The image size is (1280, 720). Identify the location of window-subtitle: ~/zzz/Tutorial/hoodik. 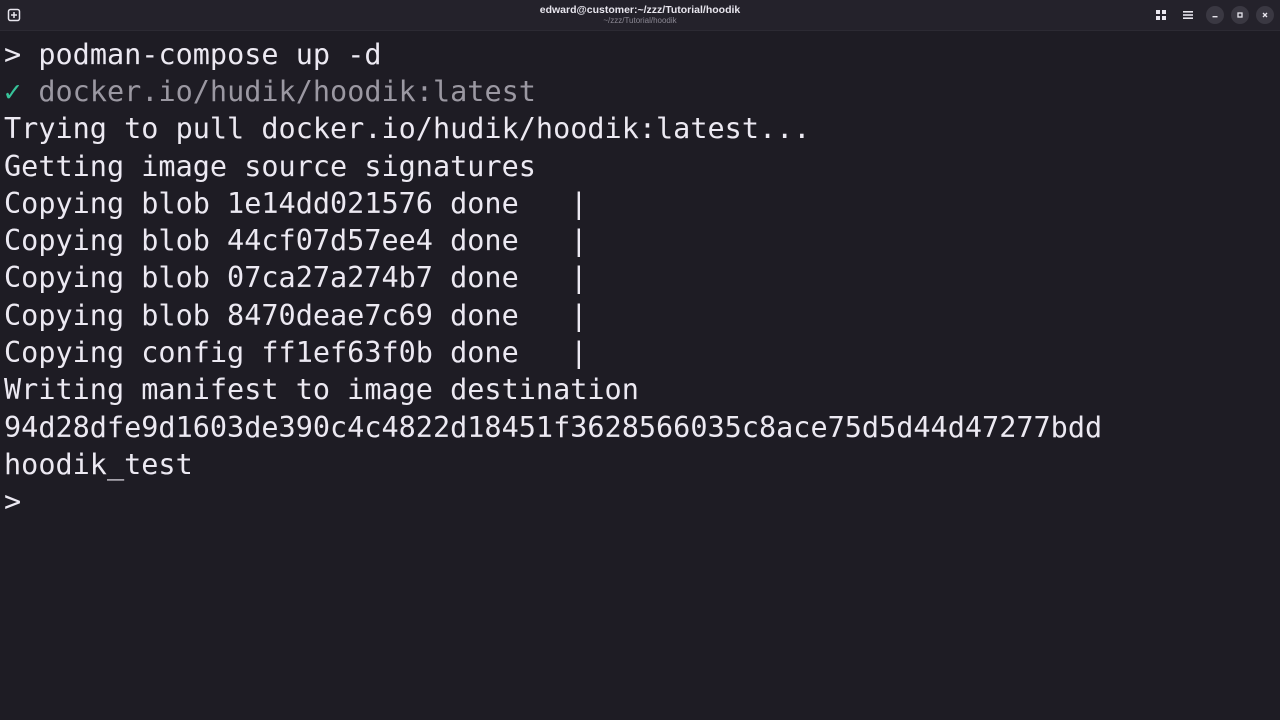
(640, 20).